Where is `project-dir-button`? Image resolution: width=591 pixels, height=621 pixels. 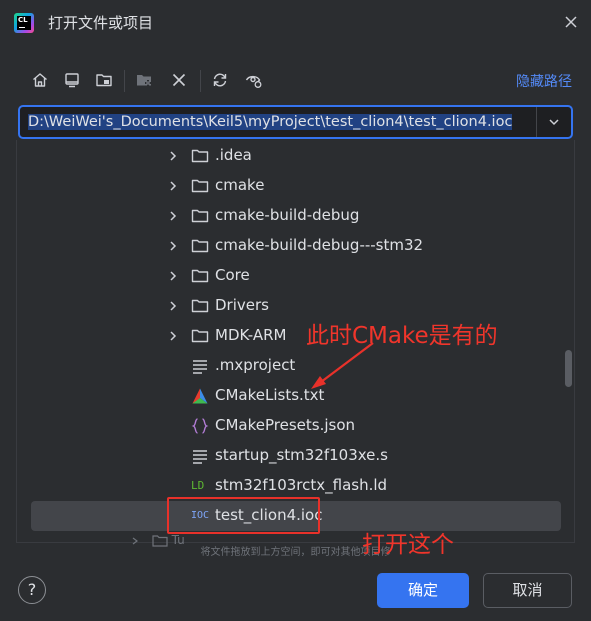
project-dir-button is located at coordinates (104, 80).